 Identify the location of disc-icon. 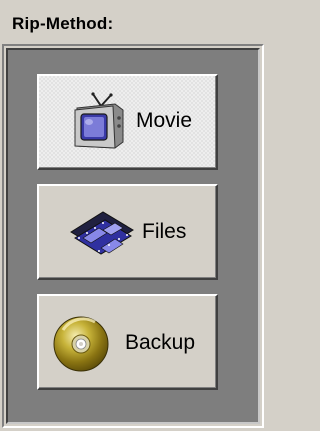
(81, 344).